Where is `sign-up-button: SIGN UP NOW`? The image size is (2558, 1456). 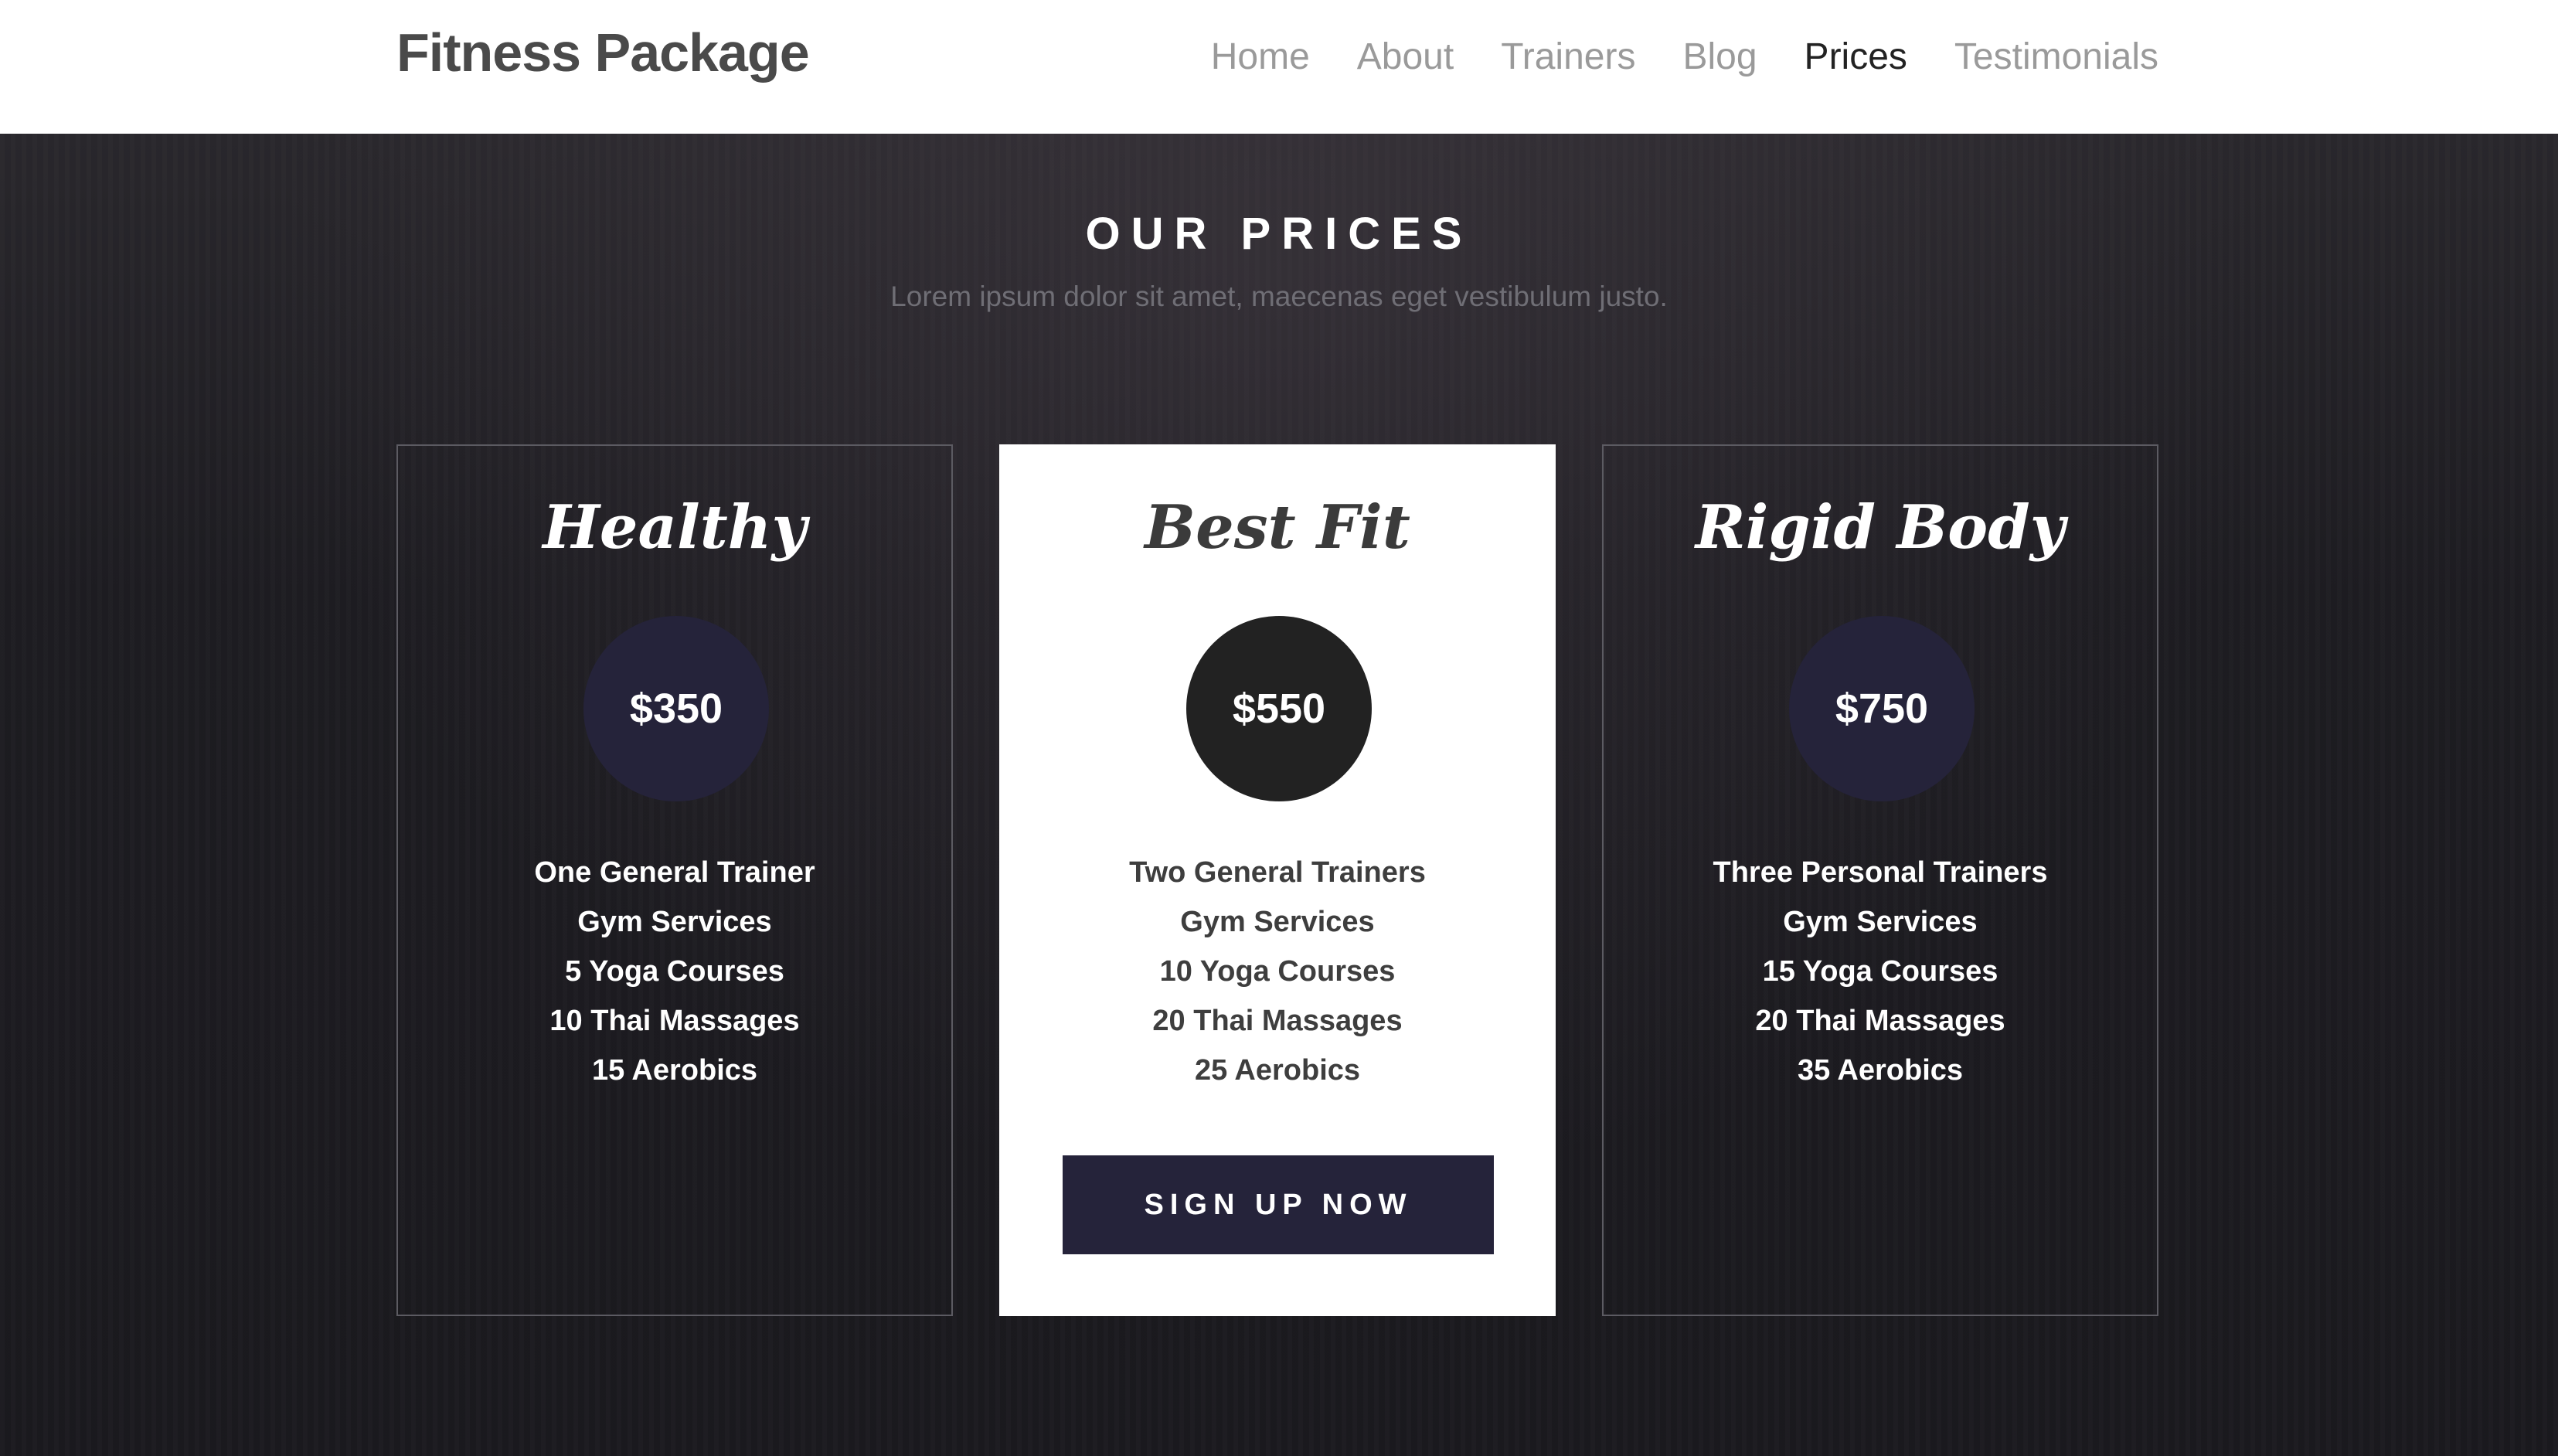
sign-up-button: SIGN UP NOW is located at coordinates (1279, 1205).